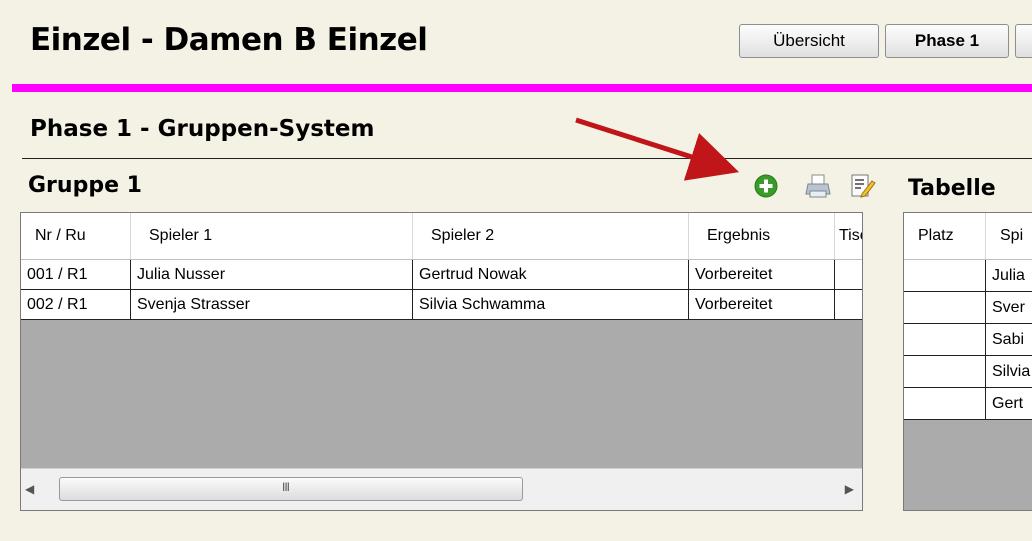 This screenshot has width=1032, height=541. Describe the element at coordinates (947, 41) in the screenshot. I see `phase-1-button: Phase 1` at that location.